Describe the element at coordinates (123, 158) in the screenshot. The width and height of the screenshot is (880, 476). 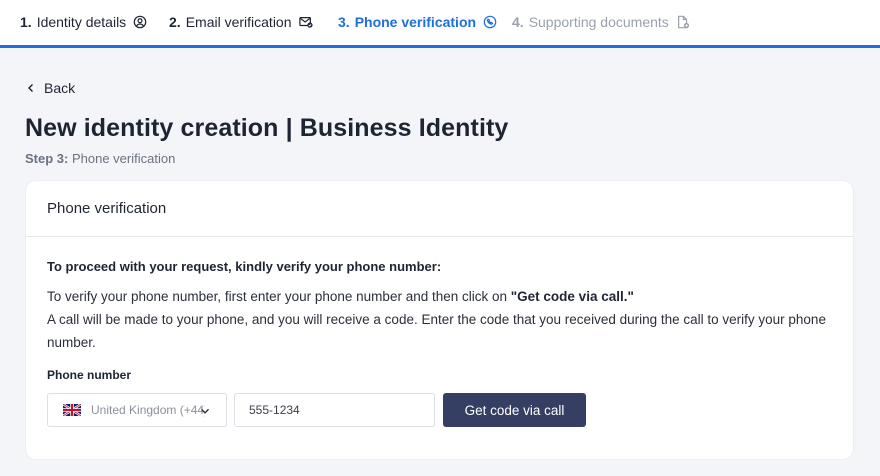
I see `step-subtitle-name: Phone verification` at that location.